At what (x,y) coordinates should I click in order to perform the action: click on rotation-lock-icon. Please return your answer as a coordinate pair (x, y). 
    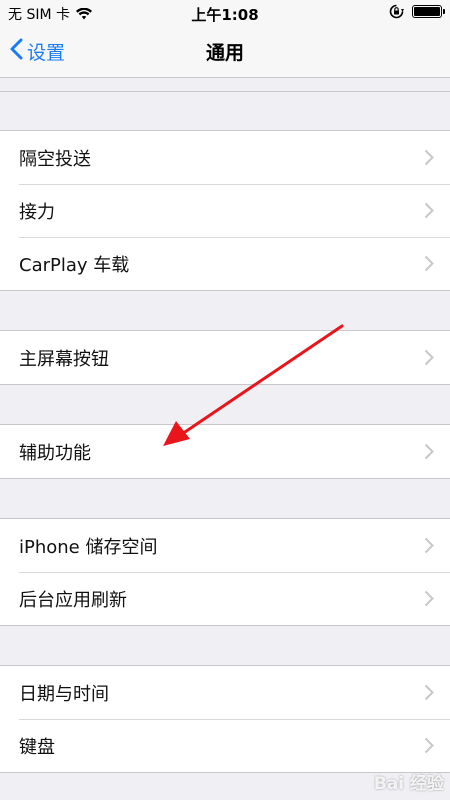
    Looking at the image, I should click on (396, 11).